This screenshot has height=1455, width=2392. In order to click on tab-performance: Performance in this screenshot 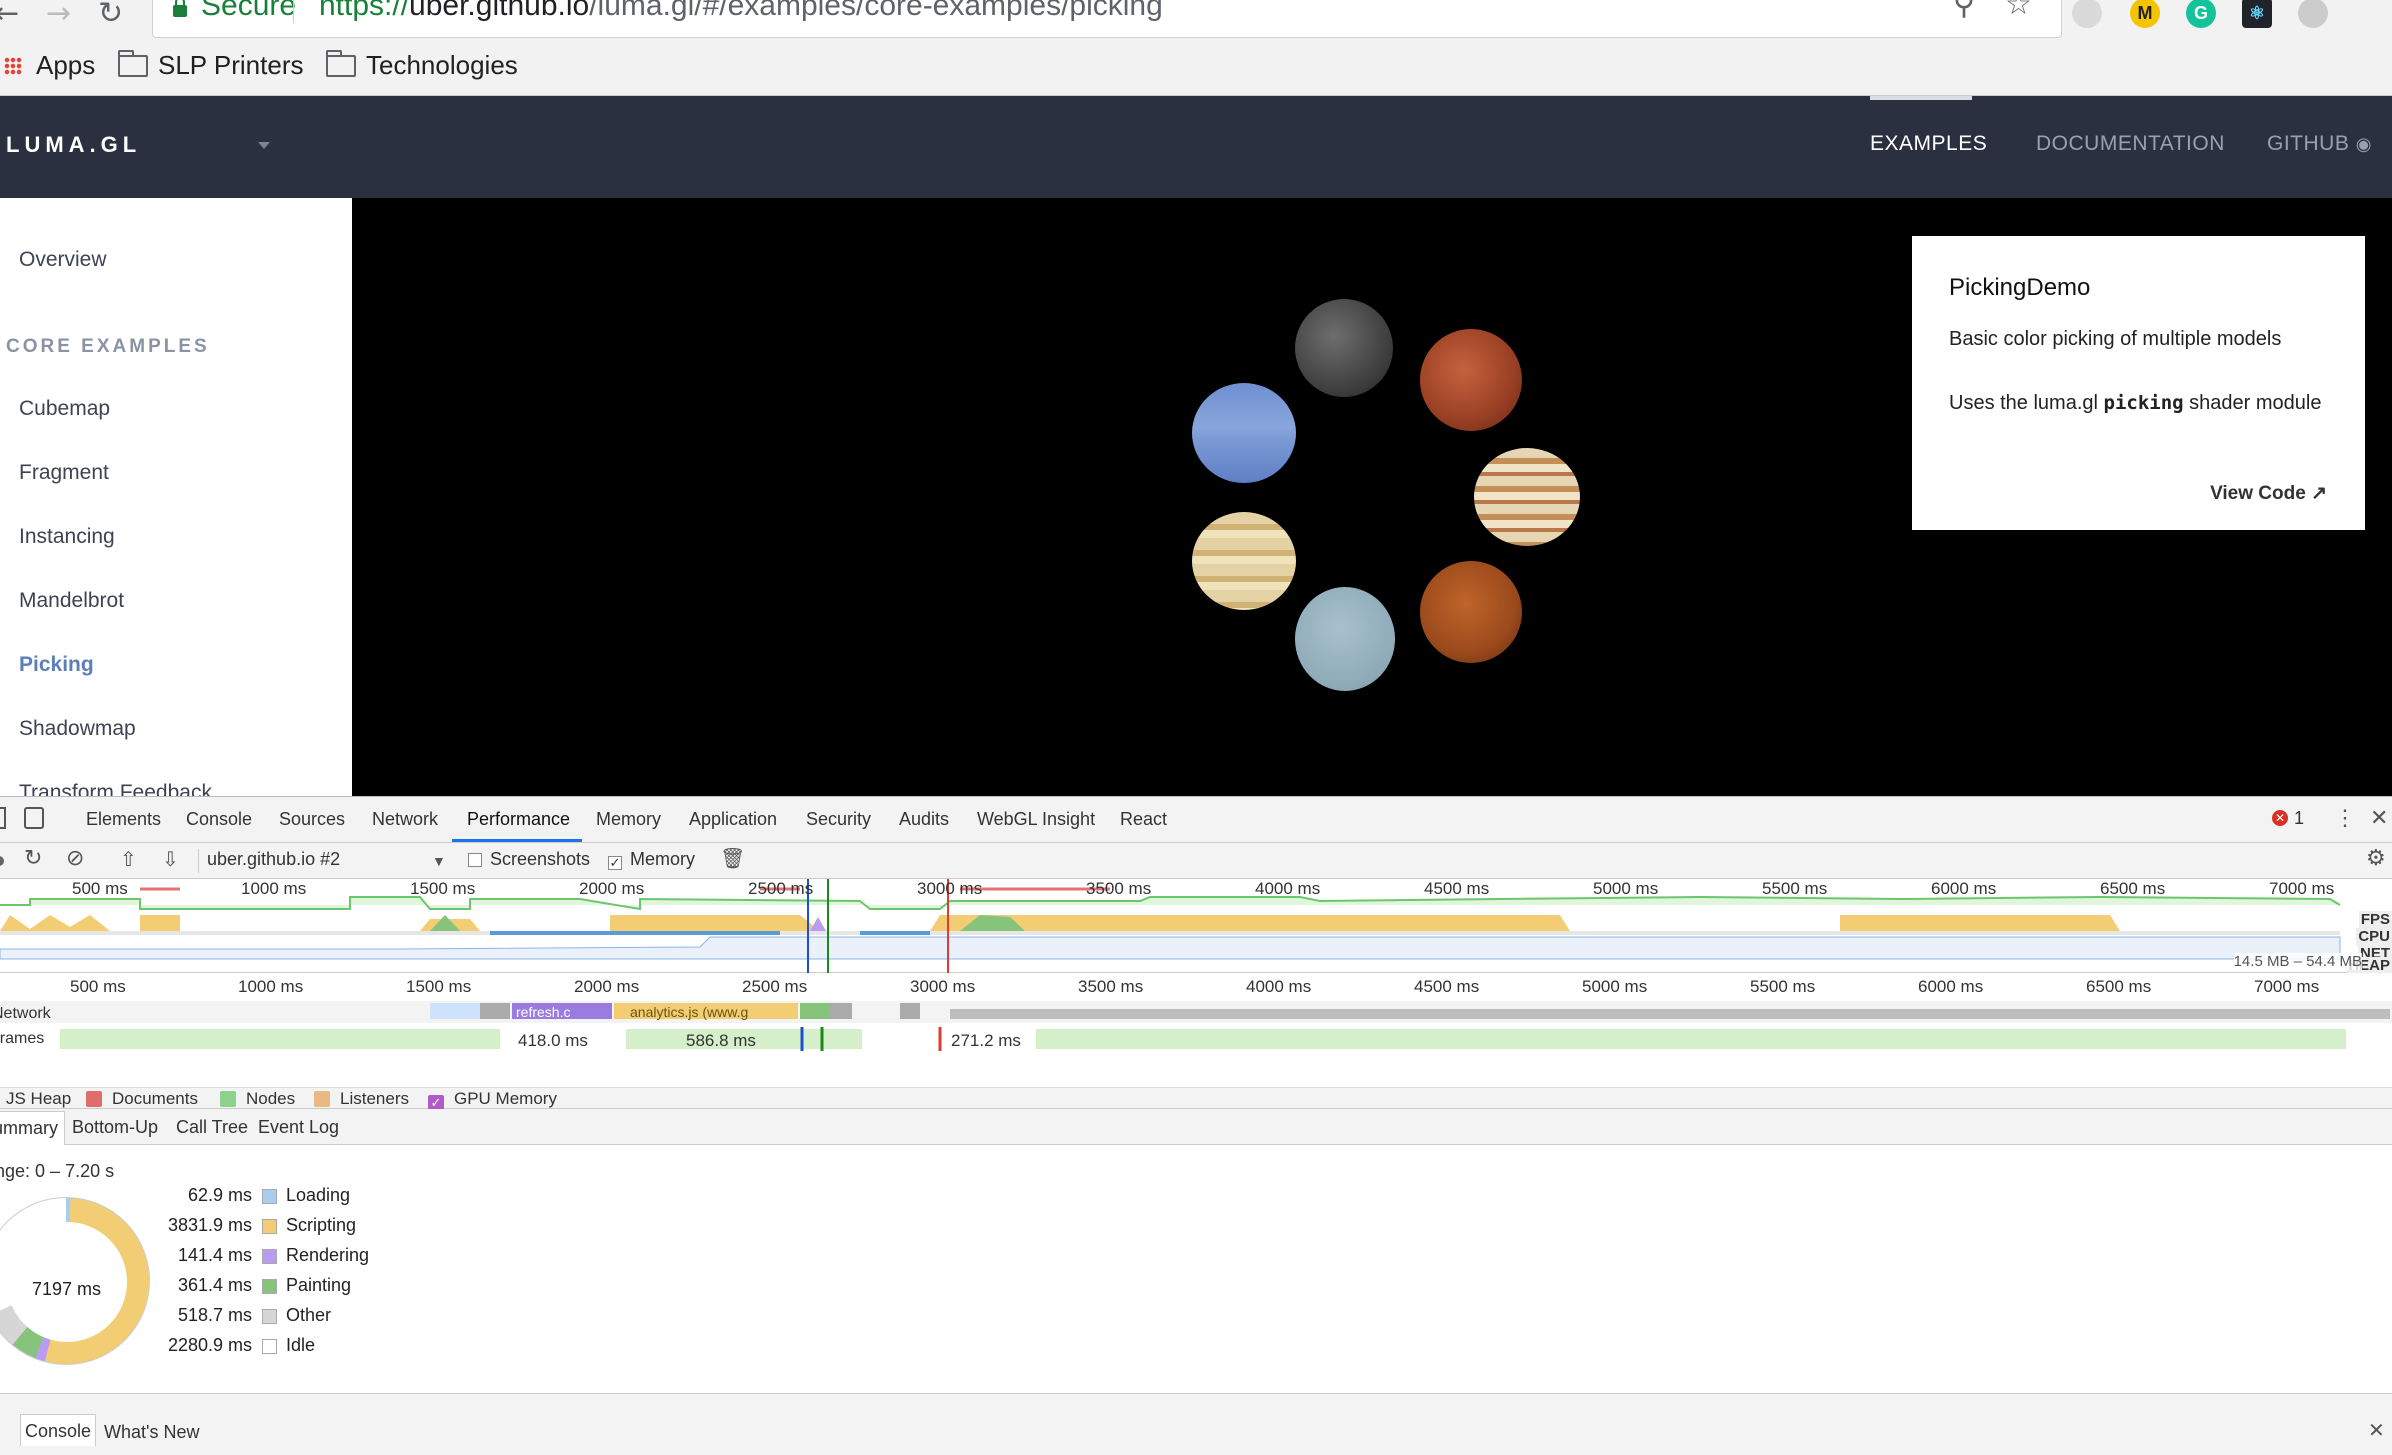, I will do `click(518, 819)`.